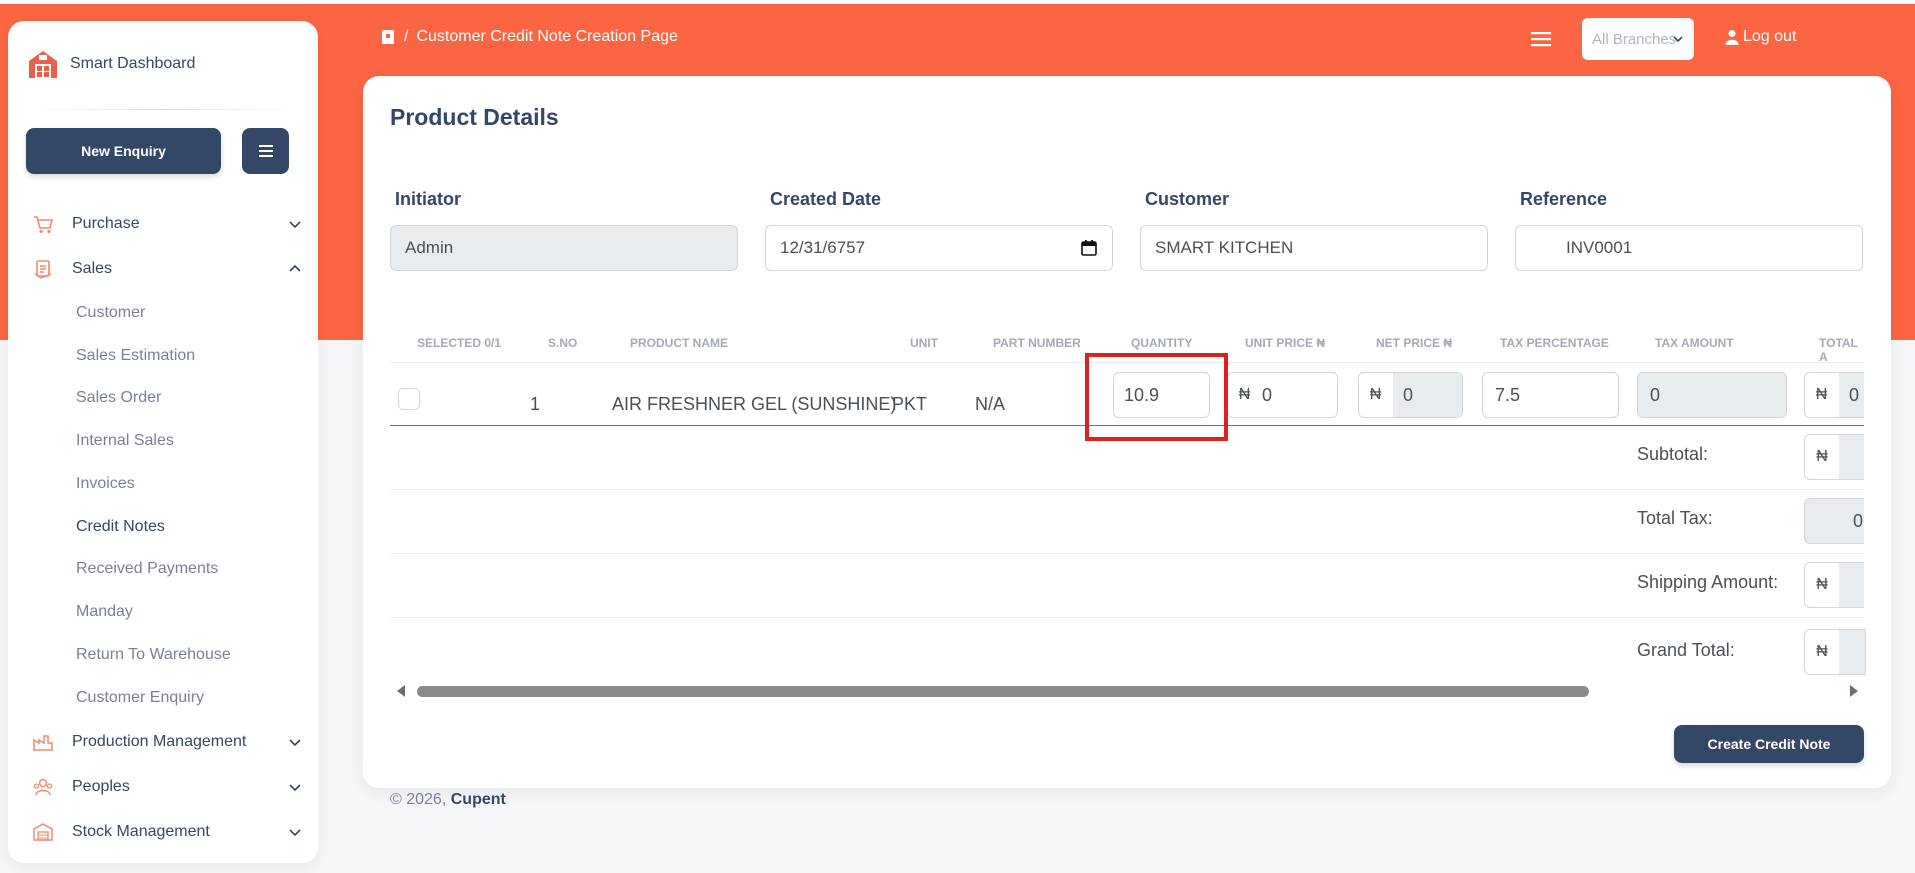  I want to click on created-date-label: Created Date, so click(826, 199).